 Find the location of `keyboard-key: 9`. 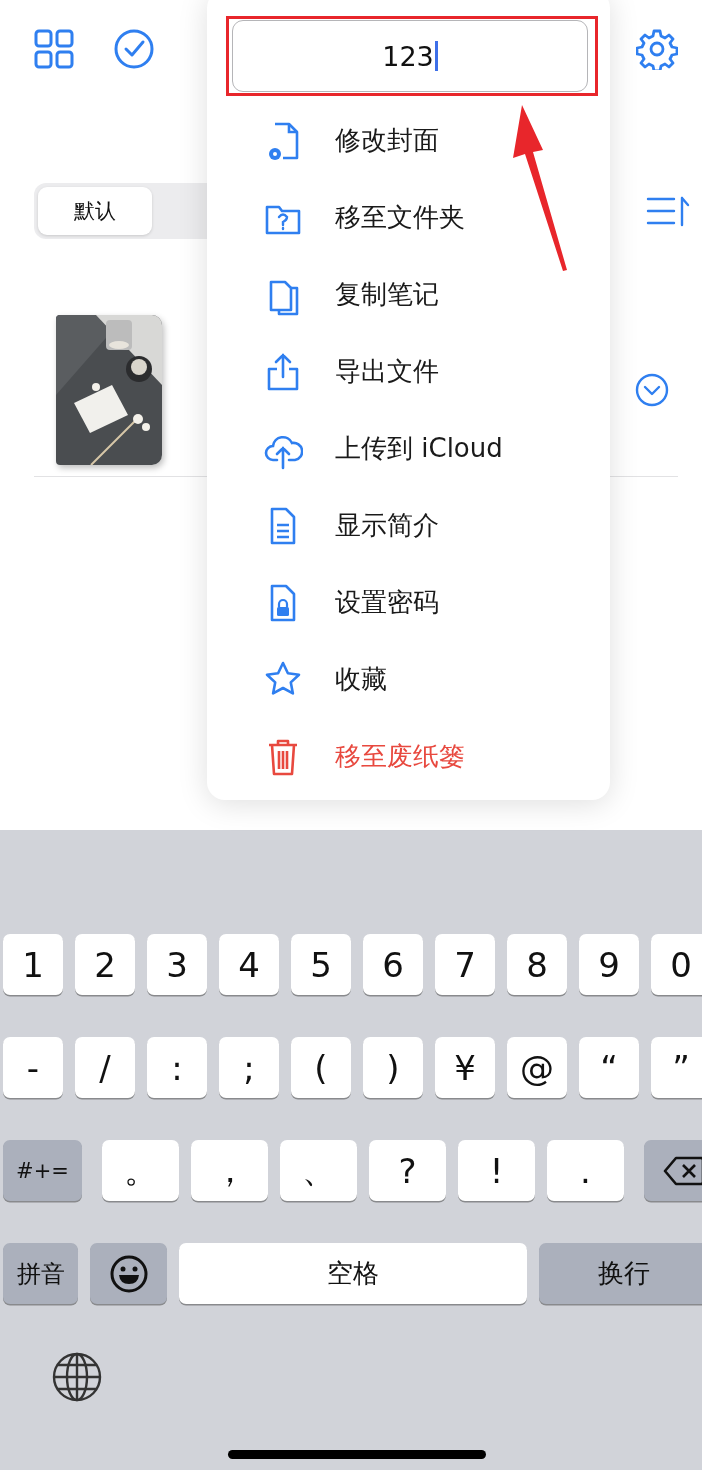

keyboard-key: 9 is located at coordinates (609, 964).